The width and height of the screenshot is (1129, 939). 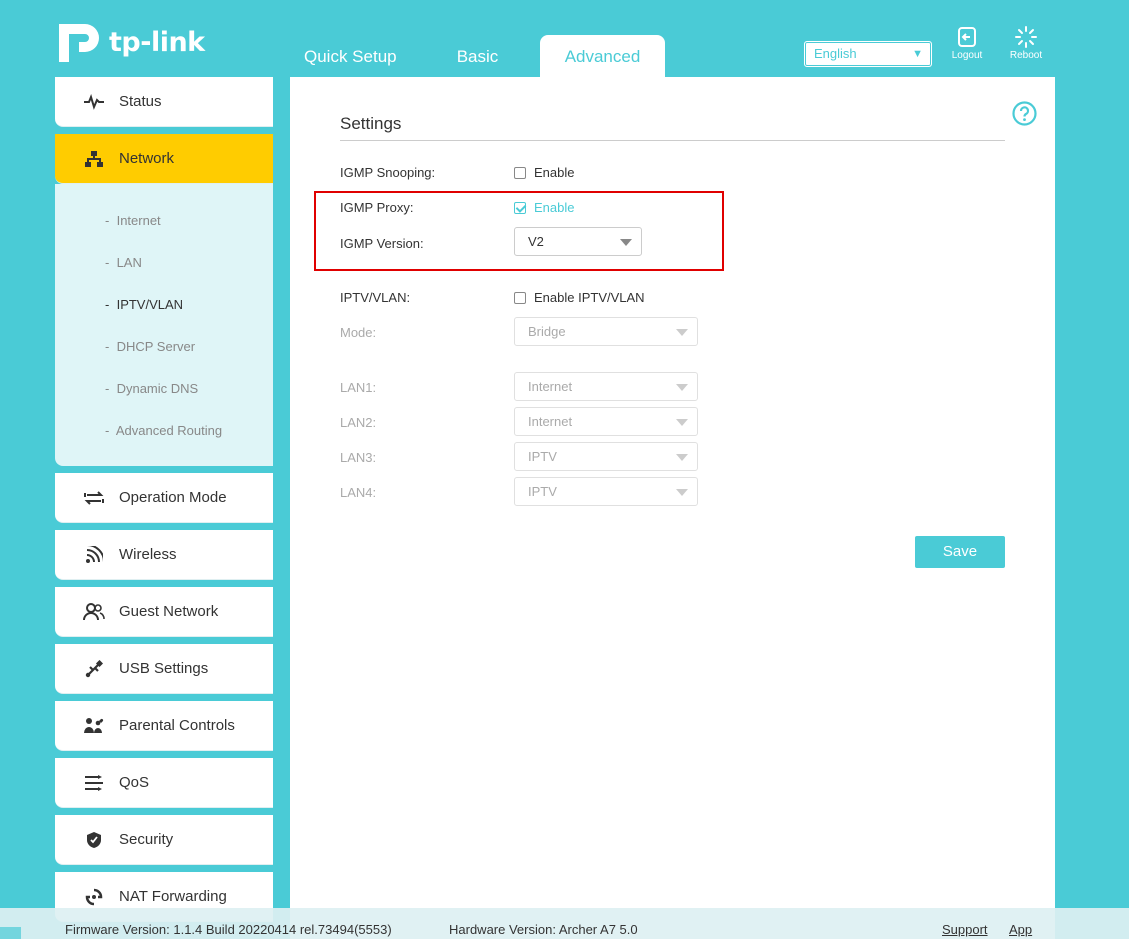 I want to click on mode-select: Bridge, so click(x=606, y=331).